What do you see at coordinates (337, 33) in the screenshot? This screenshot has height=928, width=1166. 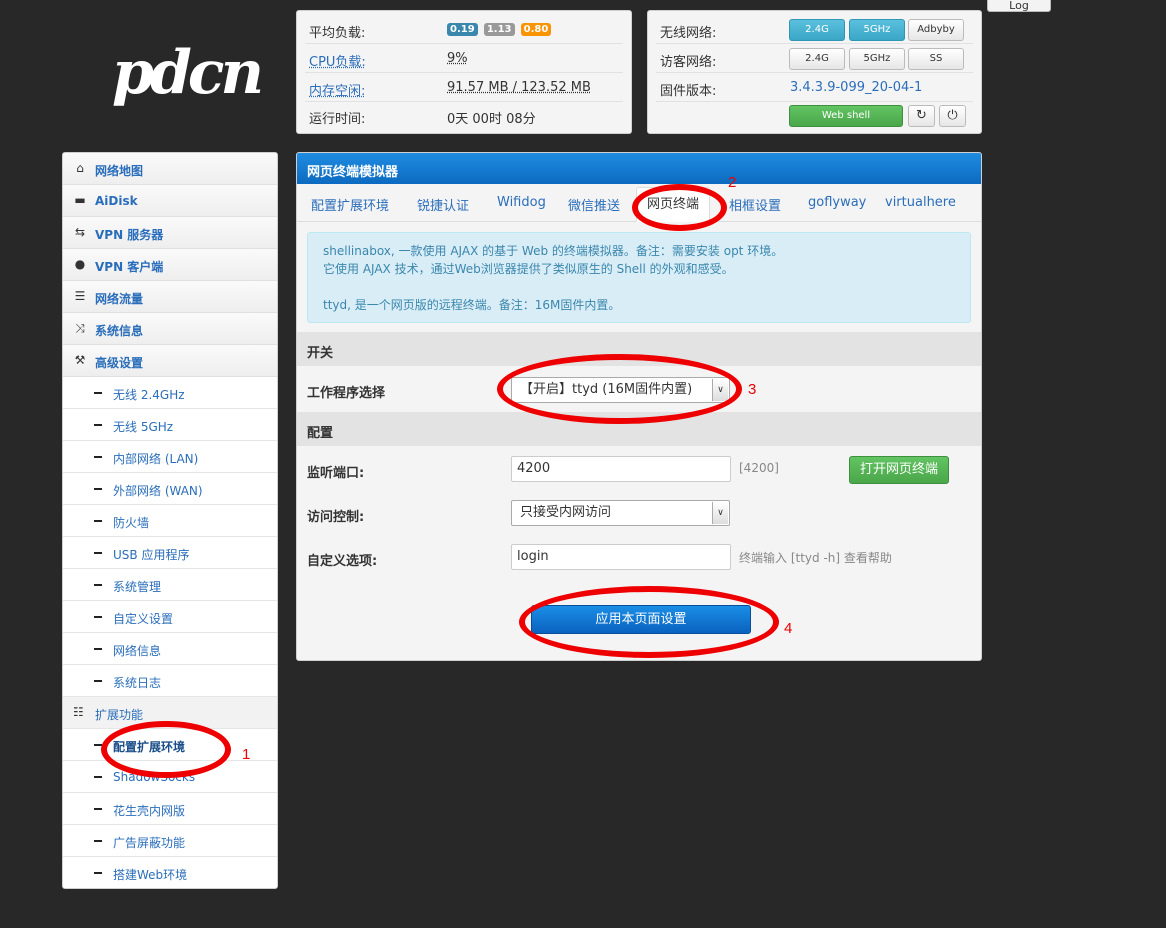 I see `load-average-label: 平均负载:` at bounding box center [337, 33].